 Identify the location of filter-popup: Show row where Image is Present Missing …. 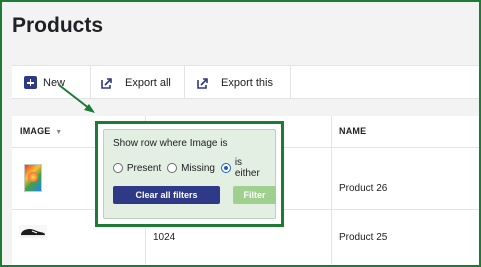
(189, 174).